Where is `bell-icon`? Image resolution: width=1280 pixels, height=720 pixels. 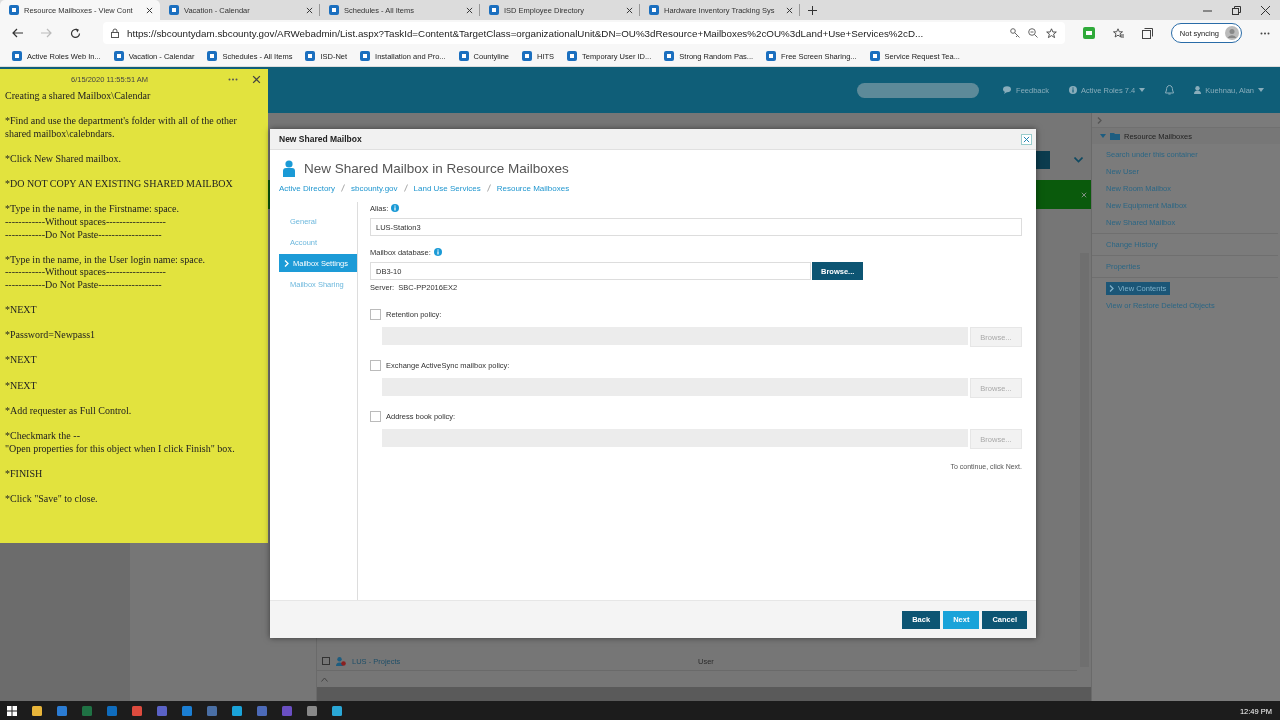 bell-icon is located at coordinates (1170, 90).